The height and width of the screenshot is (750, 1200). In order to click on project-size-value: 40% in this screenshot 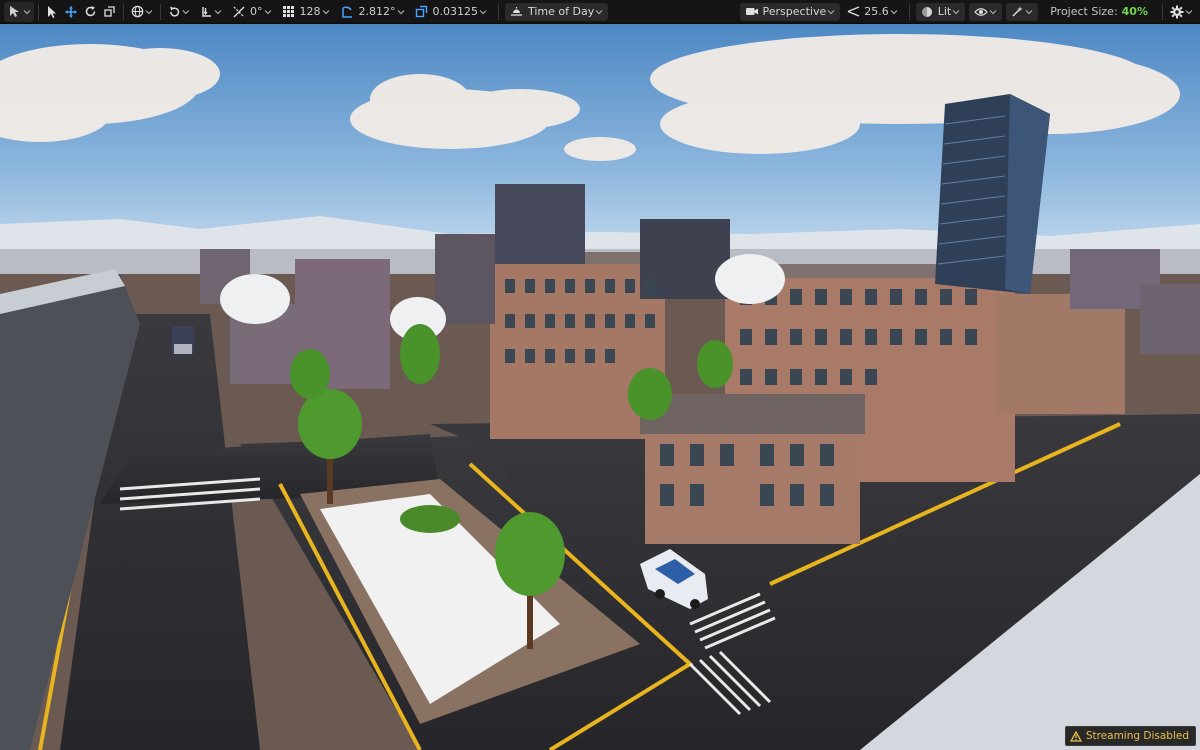, I will do `click(1134, 11)`.